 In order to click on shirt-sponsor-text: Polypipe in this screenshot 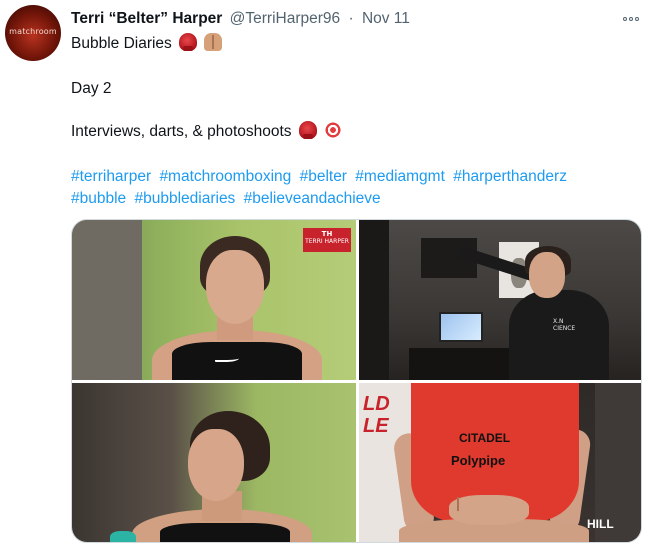, I will do `click(478, 460)`.